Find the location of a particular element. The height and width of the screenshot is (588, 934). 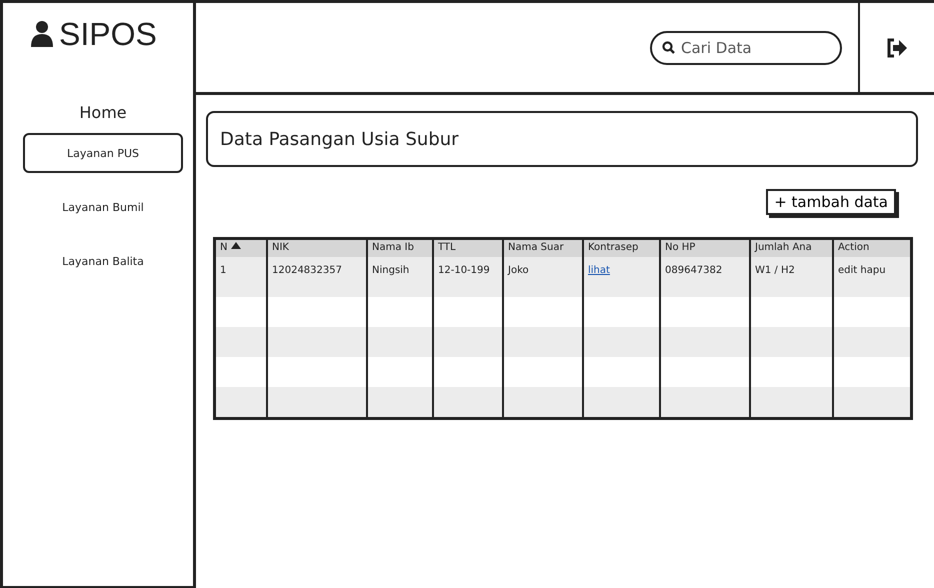

column-header: TTL is located at coordinates (467, 248).